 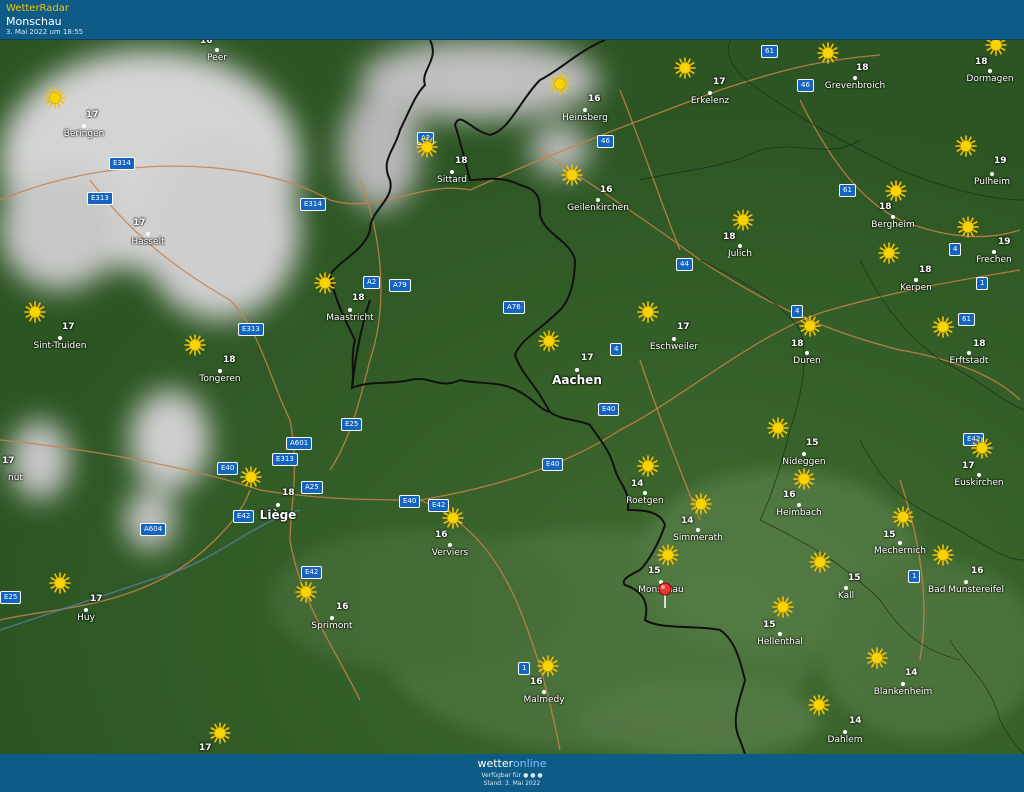 What do you see at coordinates (299, 443) in the screenshot?
I see `road-number-badge: A601` at bounding box center [299, 443].